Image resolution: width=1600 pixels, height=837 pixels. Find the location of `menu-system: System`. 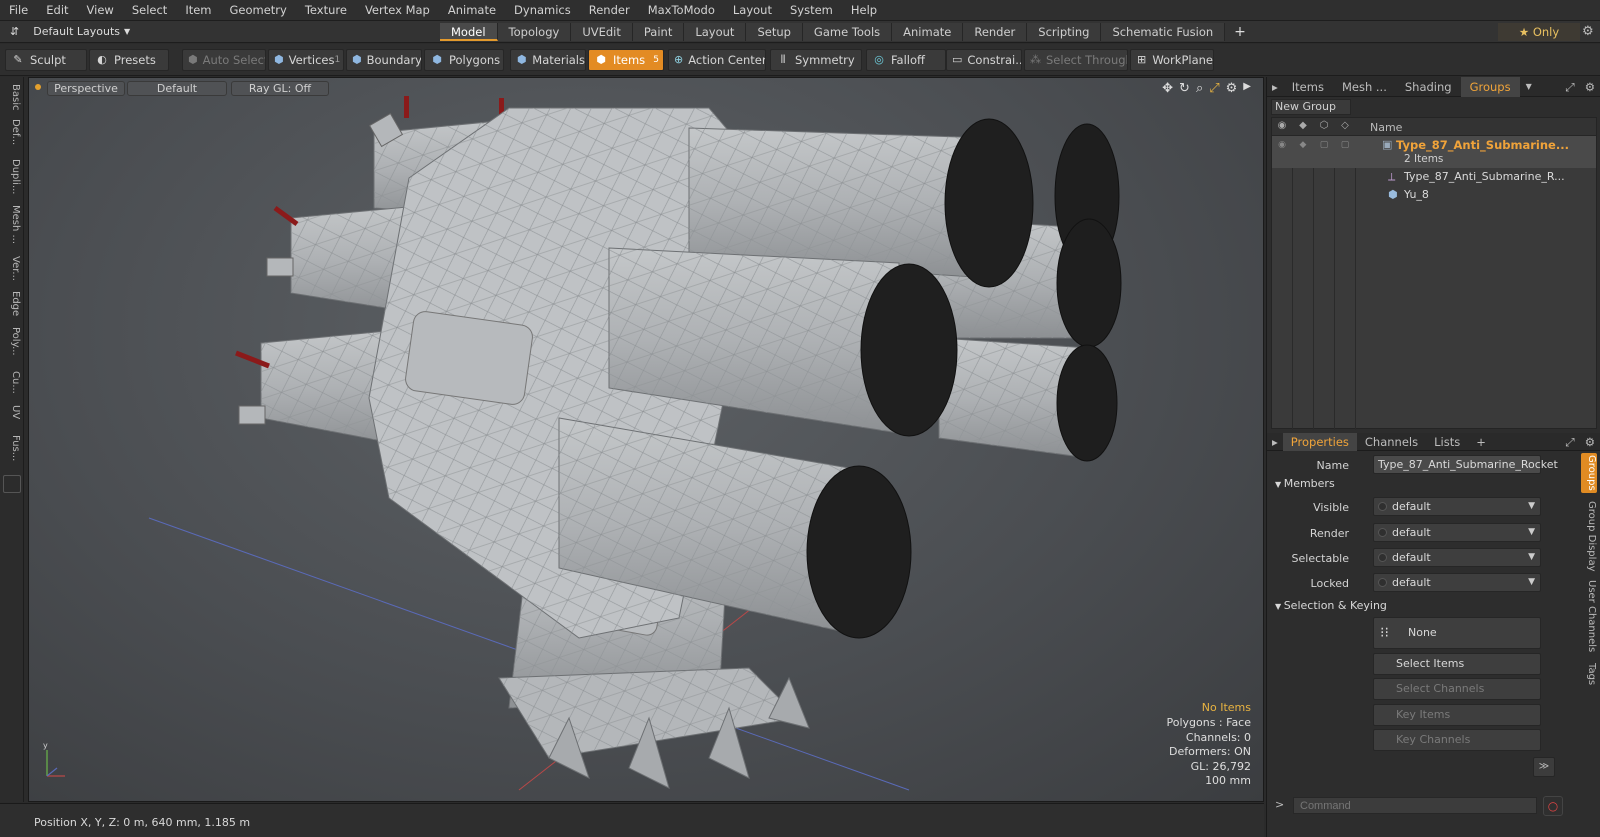

menu-system: System is located at coordinates (811, 10).